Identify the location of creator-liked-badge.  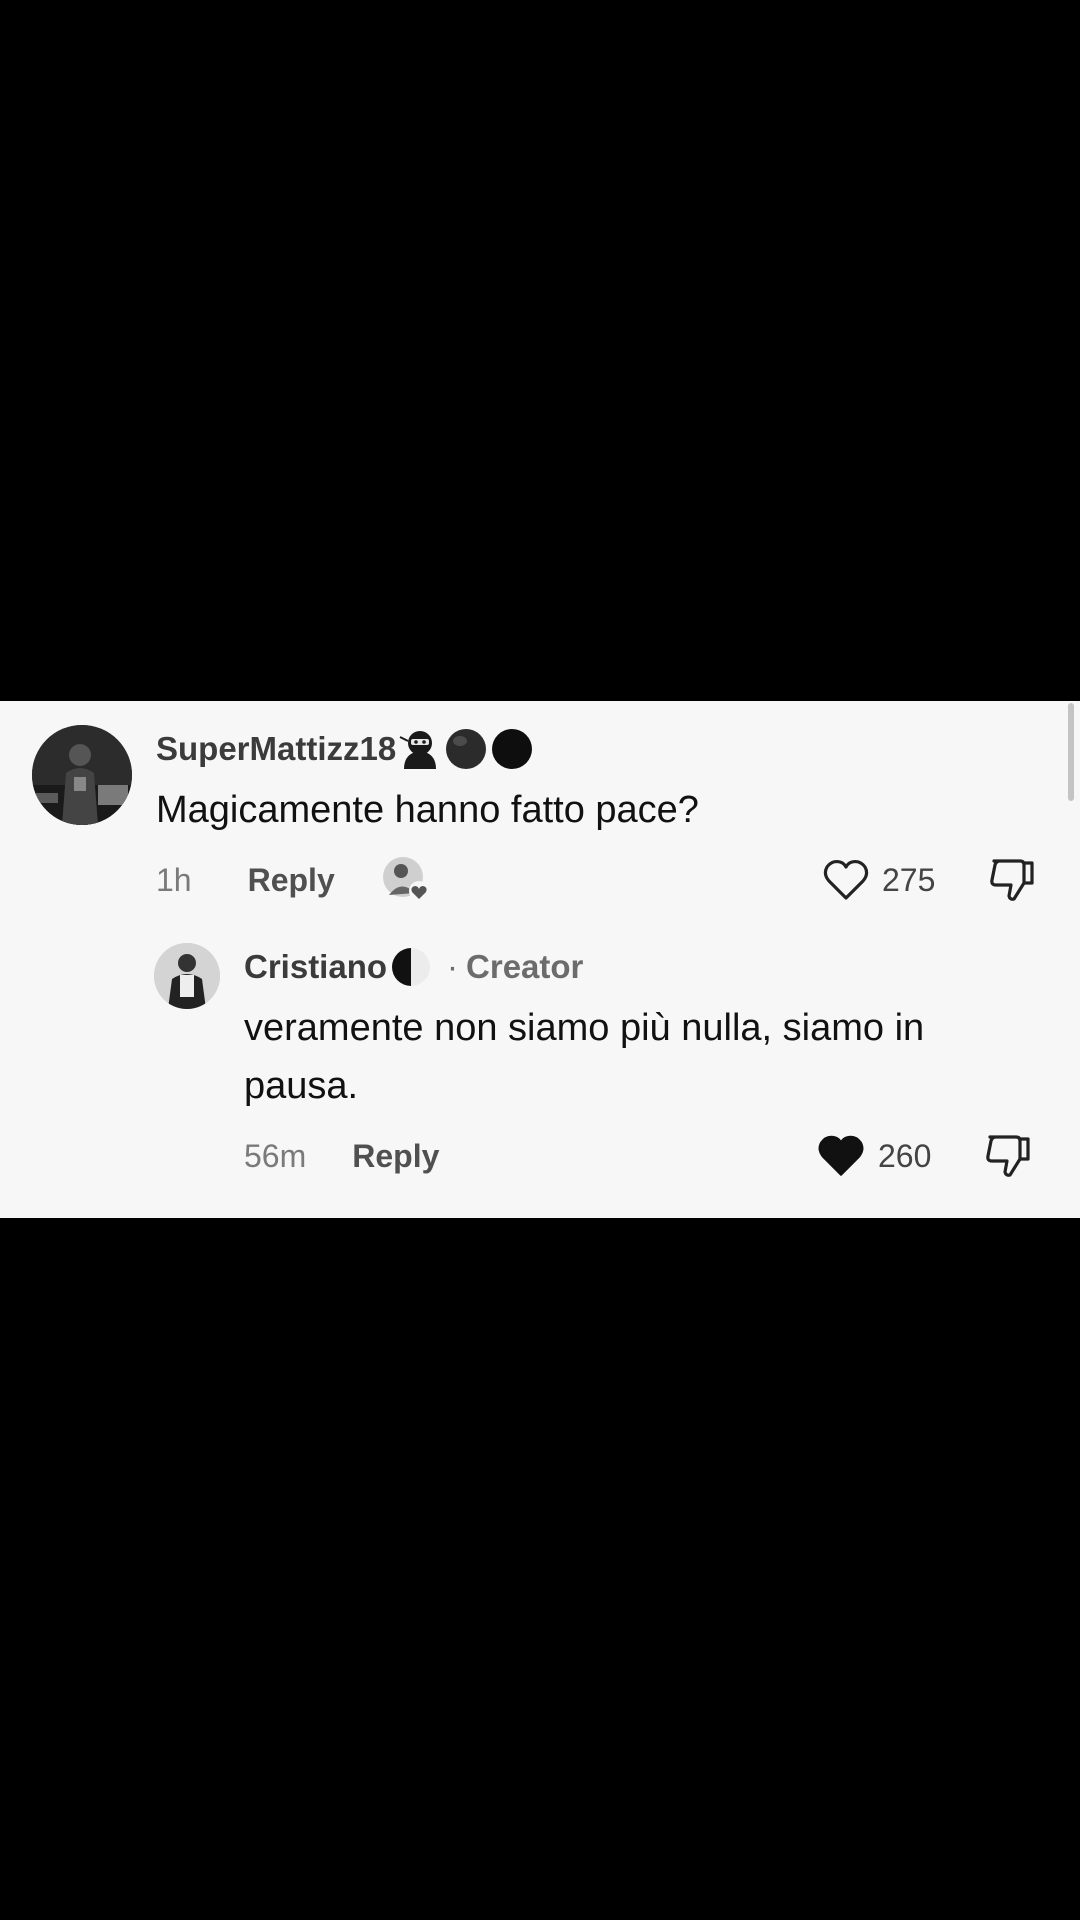
(406, 880).